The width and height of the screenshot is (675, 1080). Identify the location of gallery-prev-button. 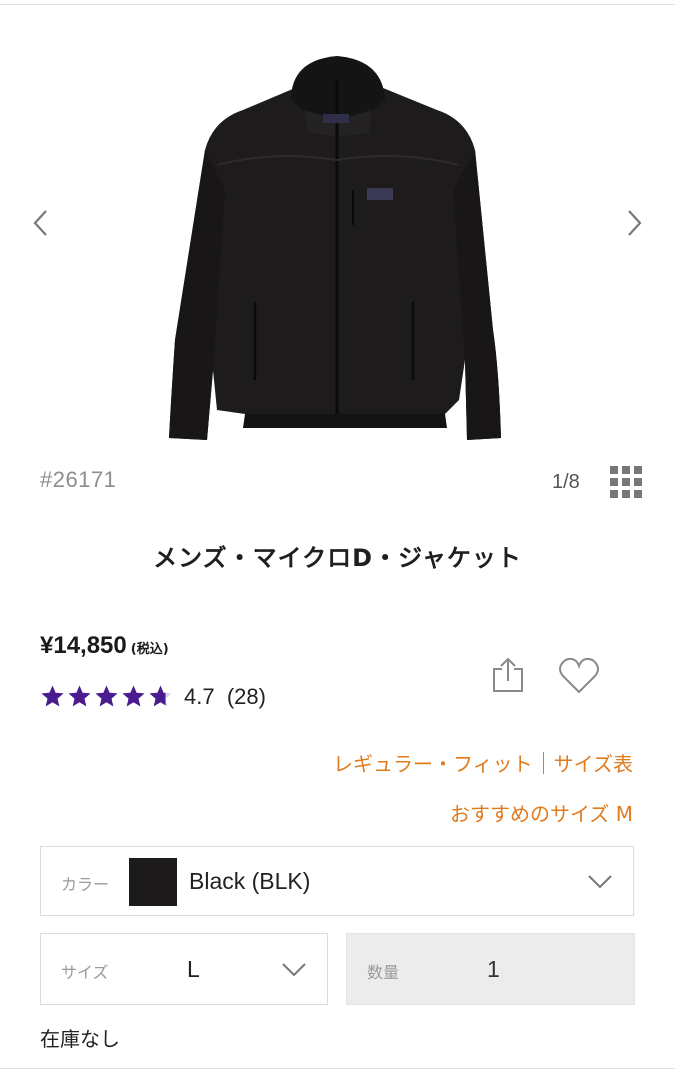
(40, 223).